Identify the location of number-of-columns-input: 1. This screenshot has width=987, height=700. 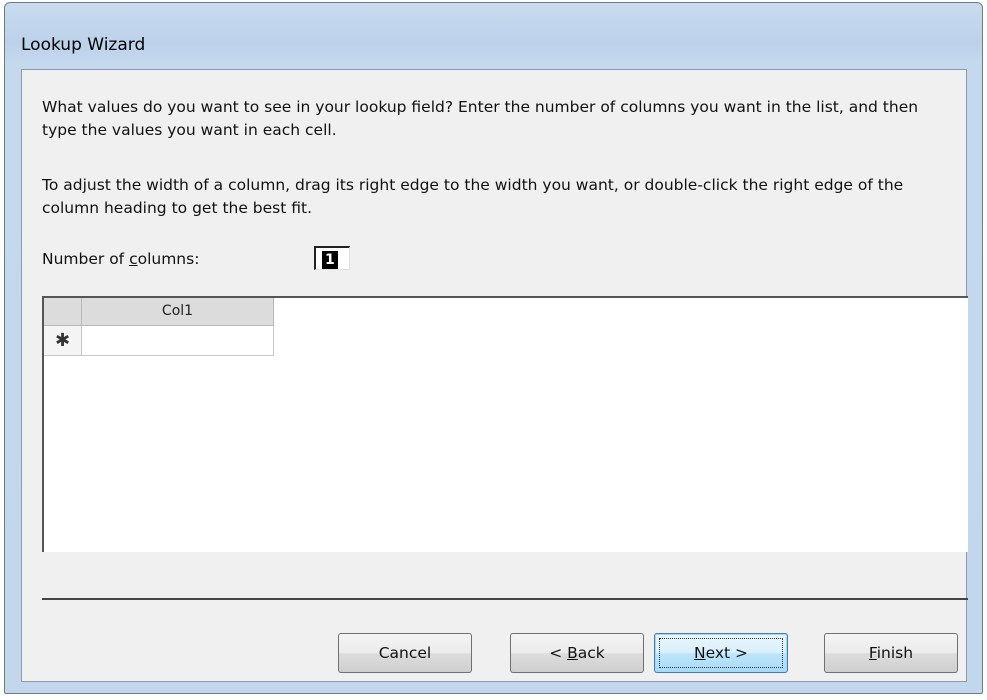
(332, 258).